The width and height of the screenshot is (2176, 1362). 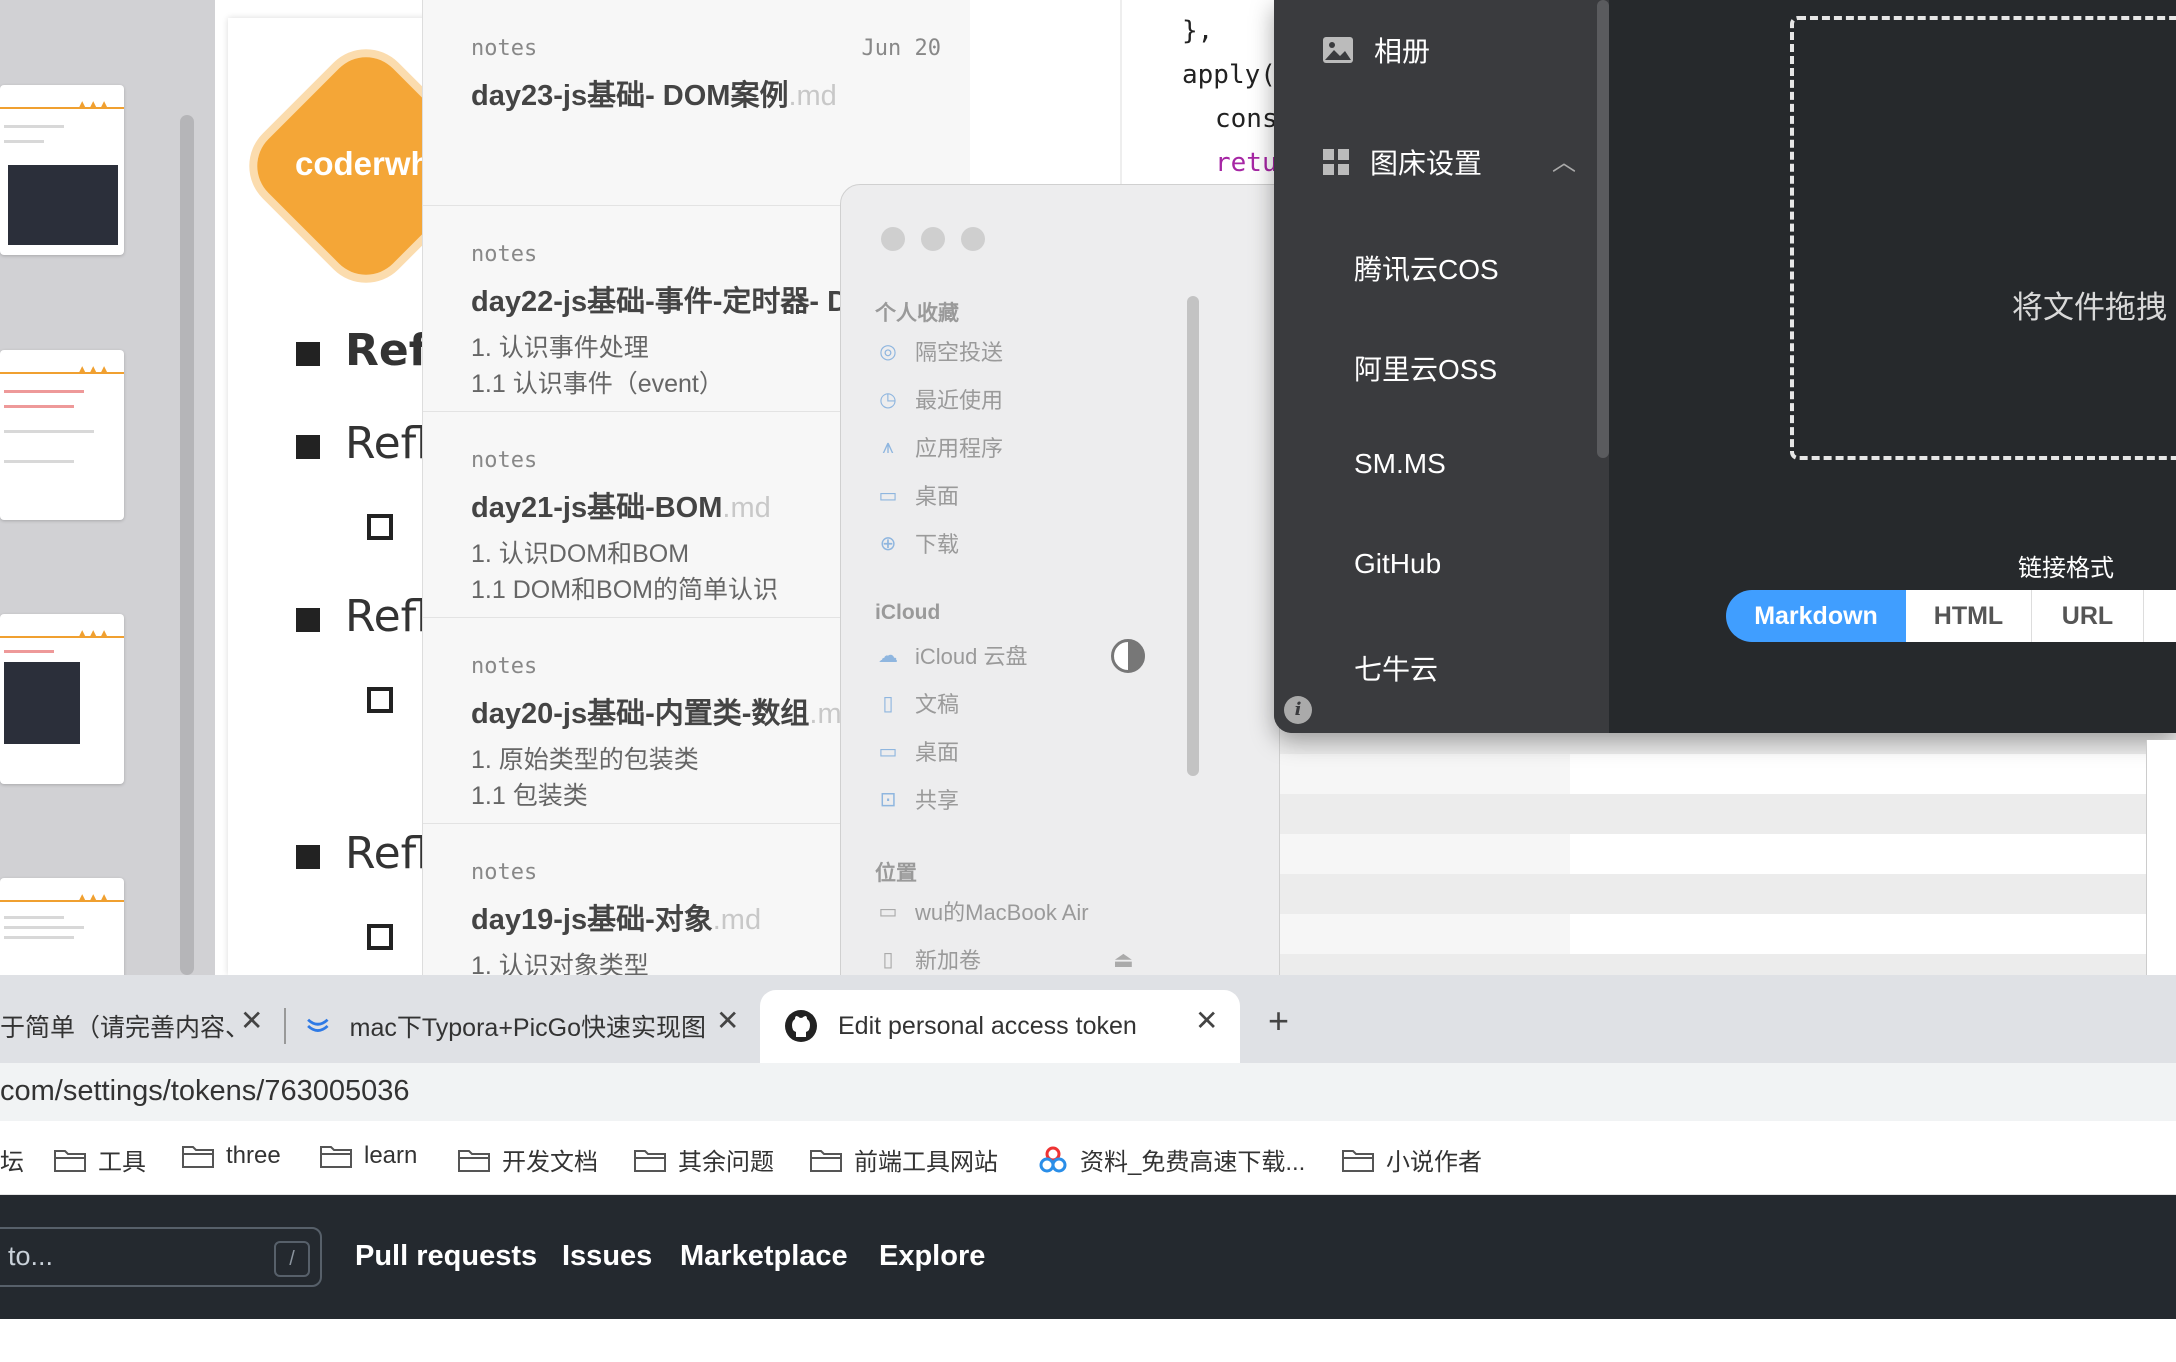 I want to click on finder-item-downloads: ⊕ 下载, so click(x=917, y=543).